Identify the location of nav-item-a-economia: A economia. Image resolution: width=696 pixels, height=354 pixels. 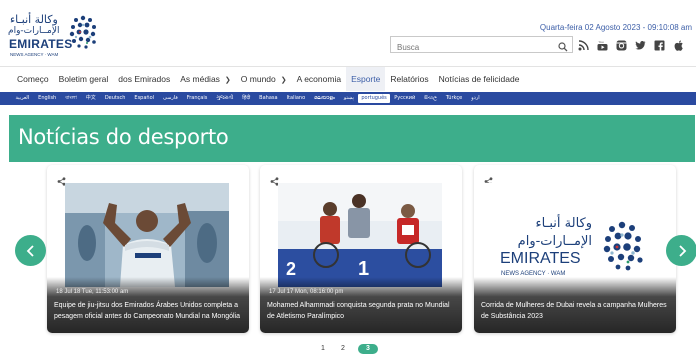
(319, 79).